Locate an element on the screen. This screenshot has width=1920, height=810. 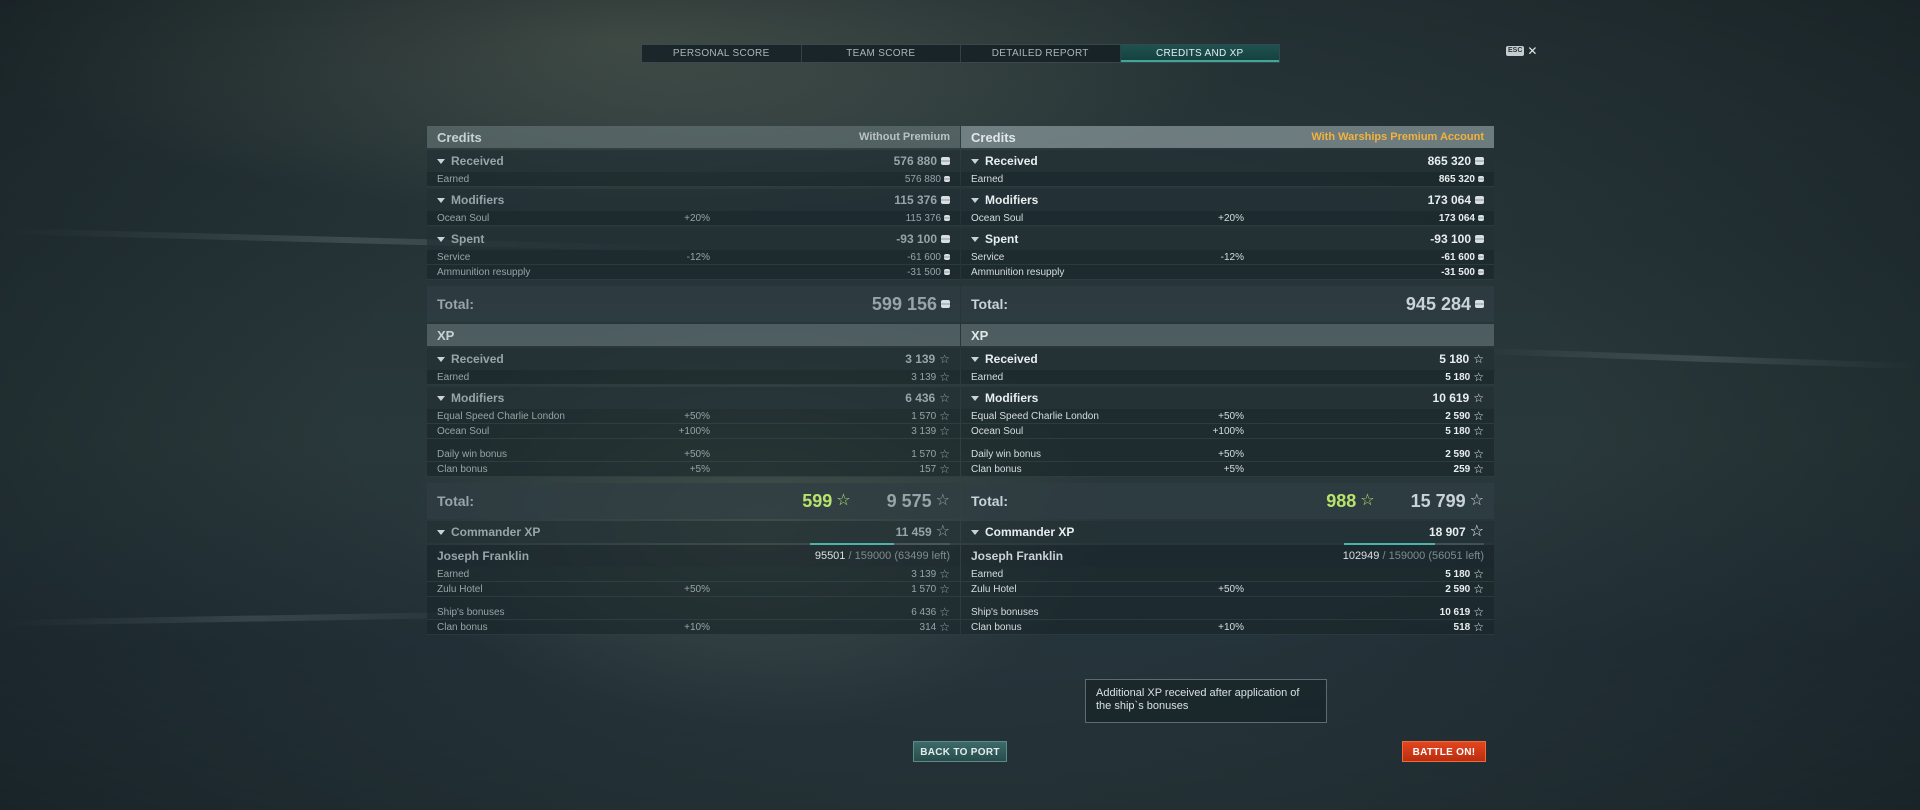
close-button: ESC ✕ is located at coordinates (1521, 51).